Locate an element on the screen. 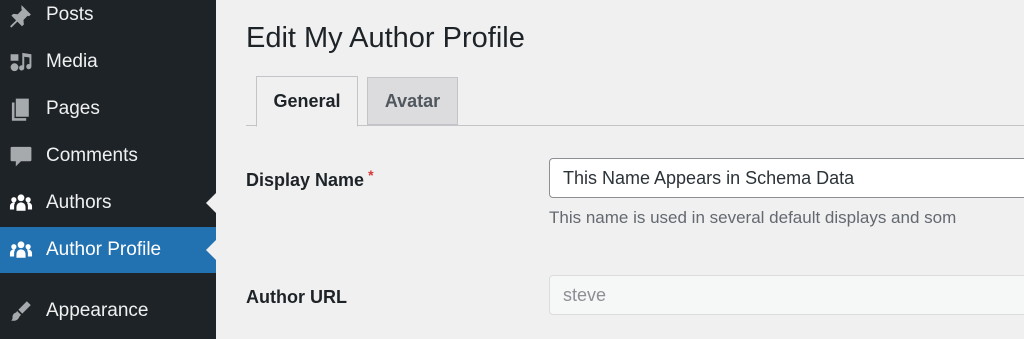 Image resolution: width=1024 pixels, height=339 pixels. media-icon is located at coordinates (21, 62).